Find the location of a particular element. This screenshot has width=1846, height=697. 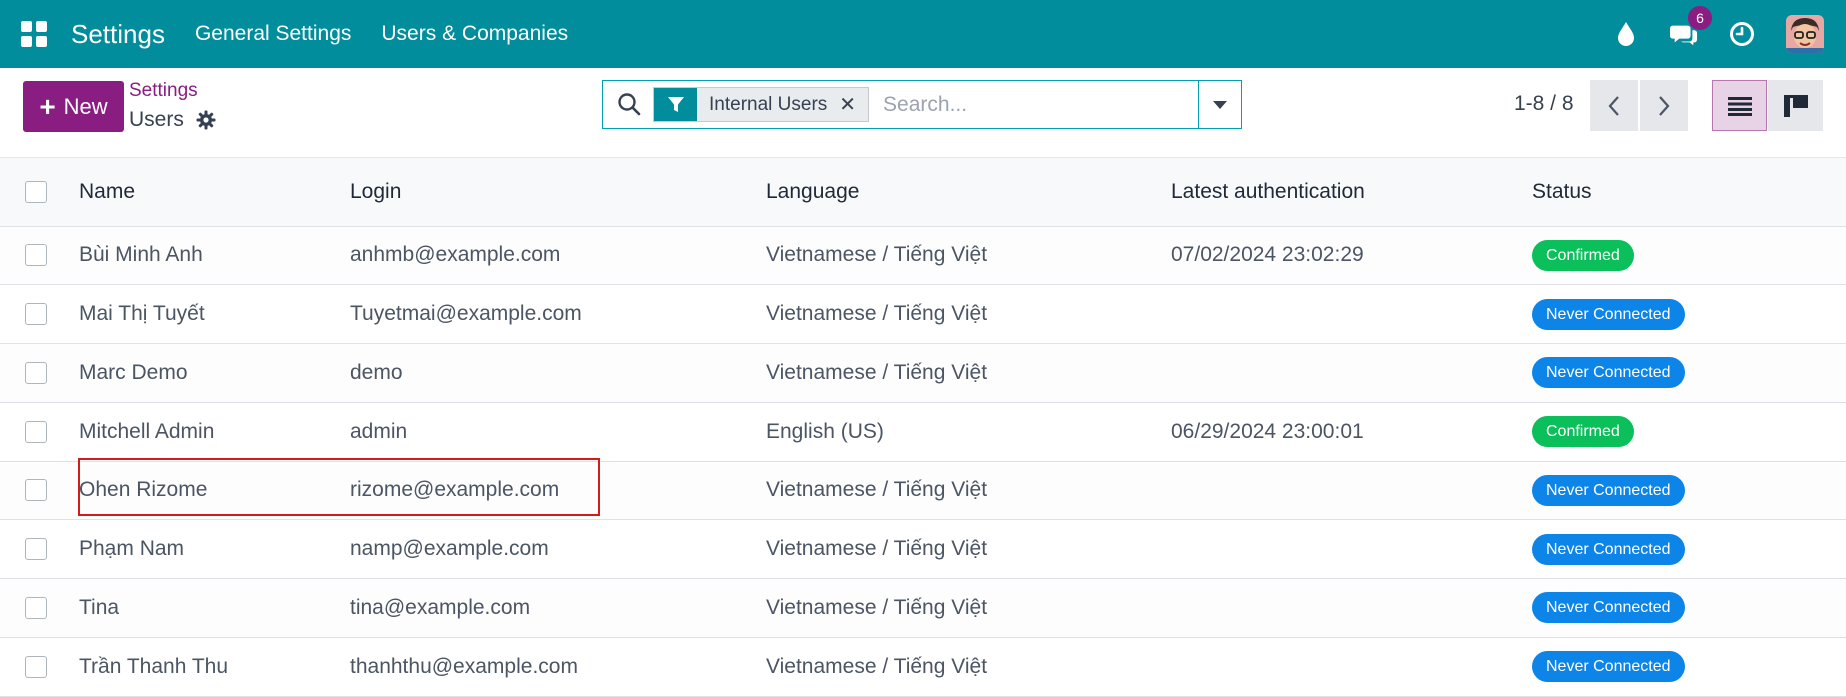

search-options-toggle is located at coordinates (1219, 104).